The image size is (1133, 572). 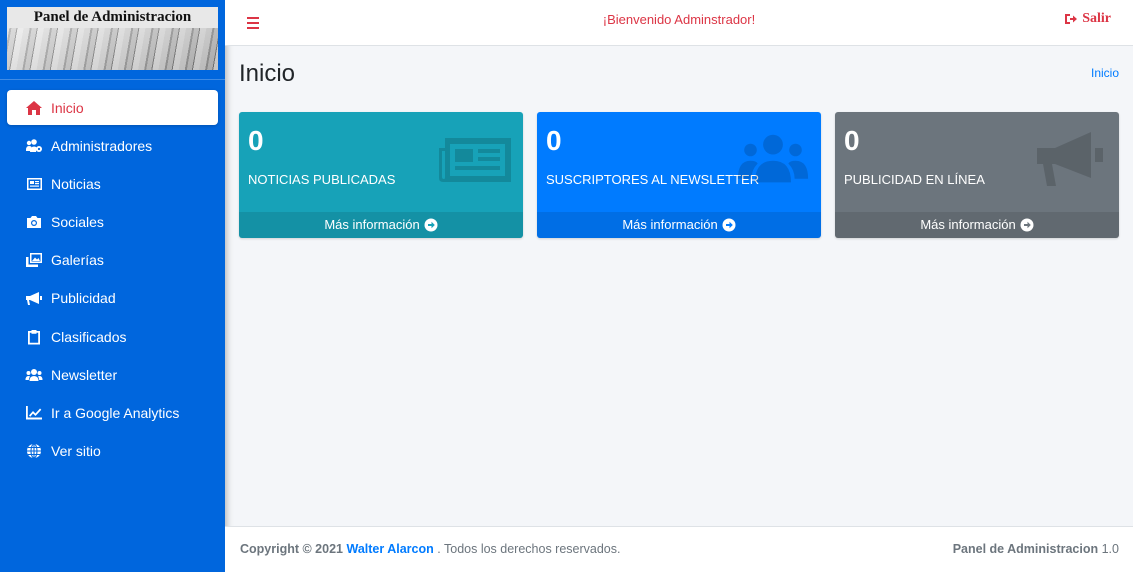 I want to click on author-link: Walter Alarcon, so click(x=389, y=549).